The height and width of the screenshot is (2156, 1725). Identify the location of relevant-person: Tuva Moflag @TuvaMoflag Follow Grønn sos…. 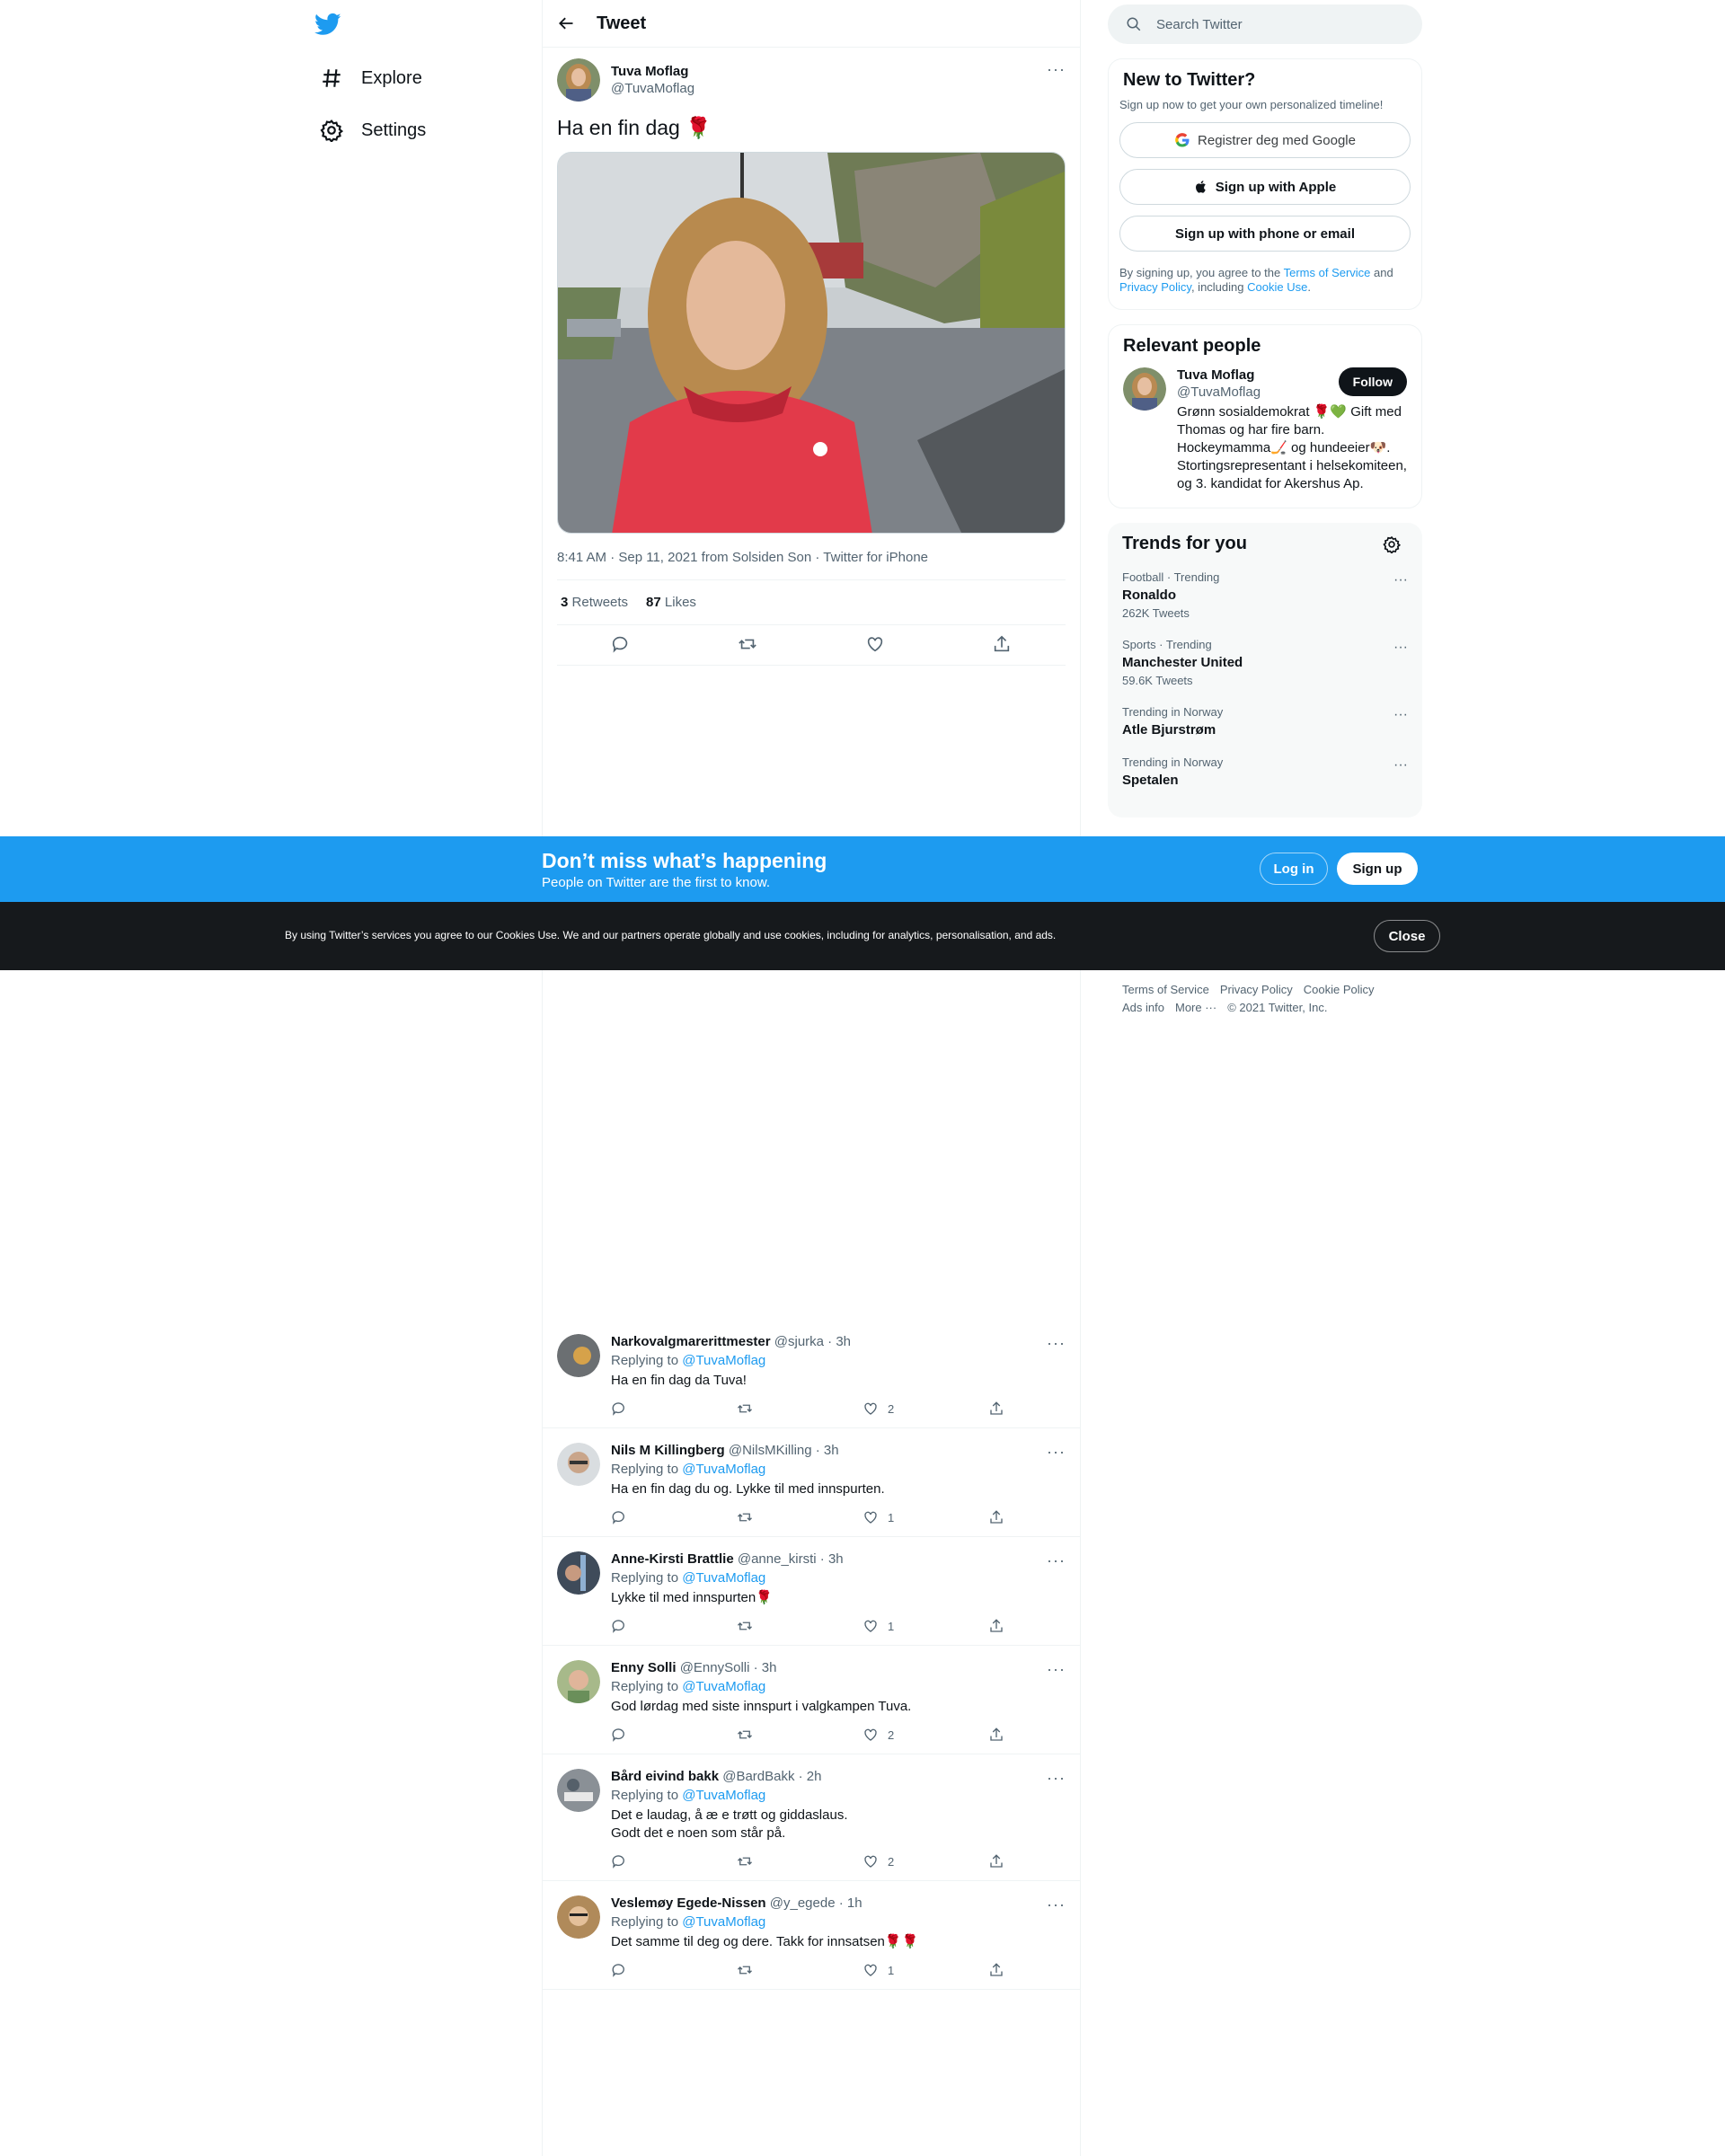
(1265, 436).